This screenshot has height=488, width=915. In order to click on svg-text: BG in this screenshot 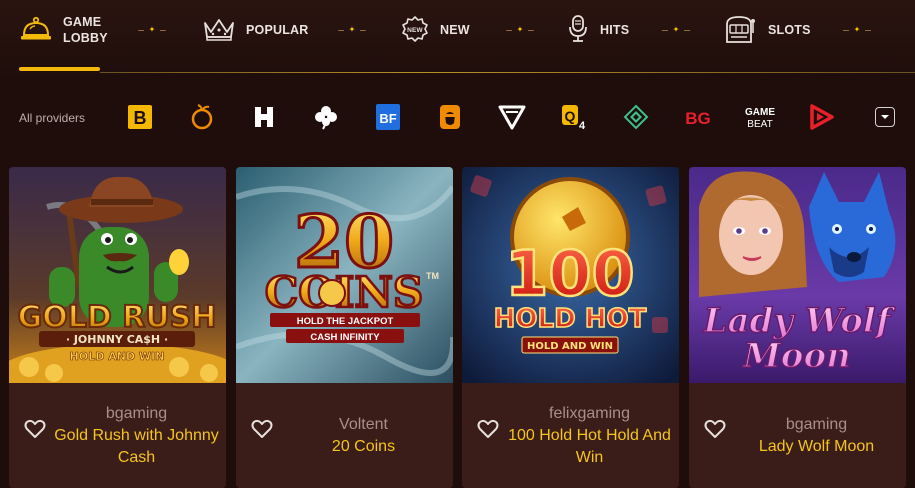, I will do `click(698, 118)`.